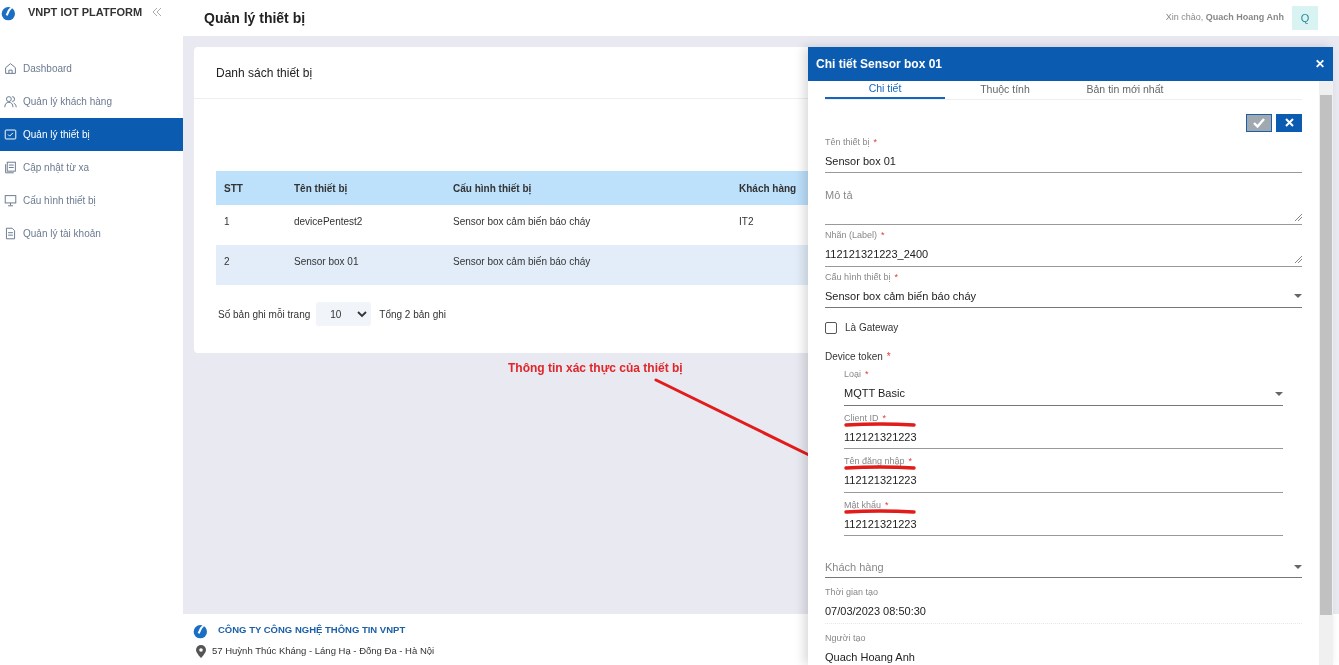 The image size is (1339, 665). I want to click on field-label: Mật khẩu *, so click(867, 504).